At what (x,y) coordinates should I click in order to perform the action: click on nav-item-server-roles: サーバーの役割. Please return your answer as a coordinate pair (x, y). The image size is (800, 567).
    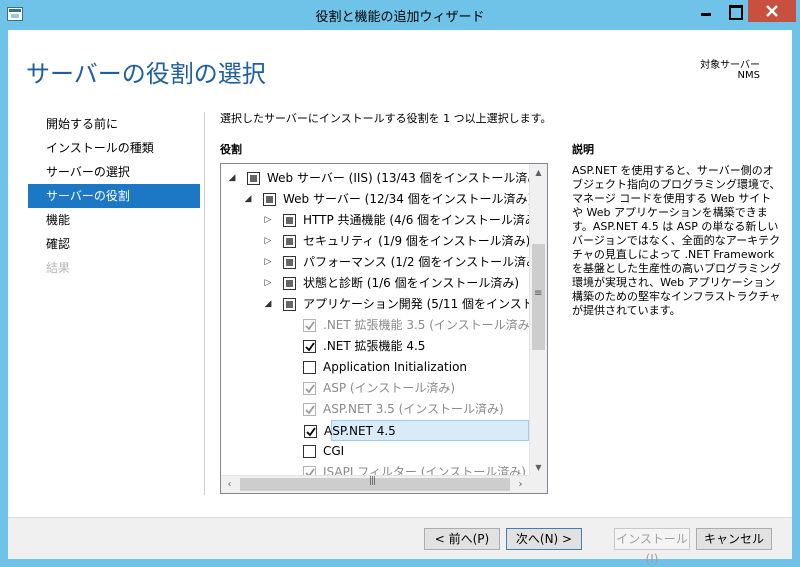
    Looking at the image, I should click on (114, 196).